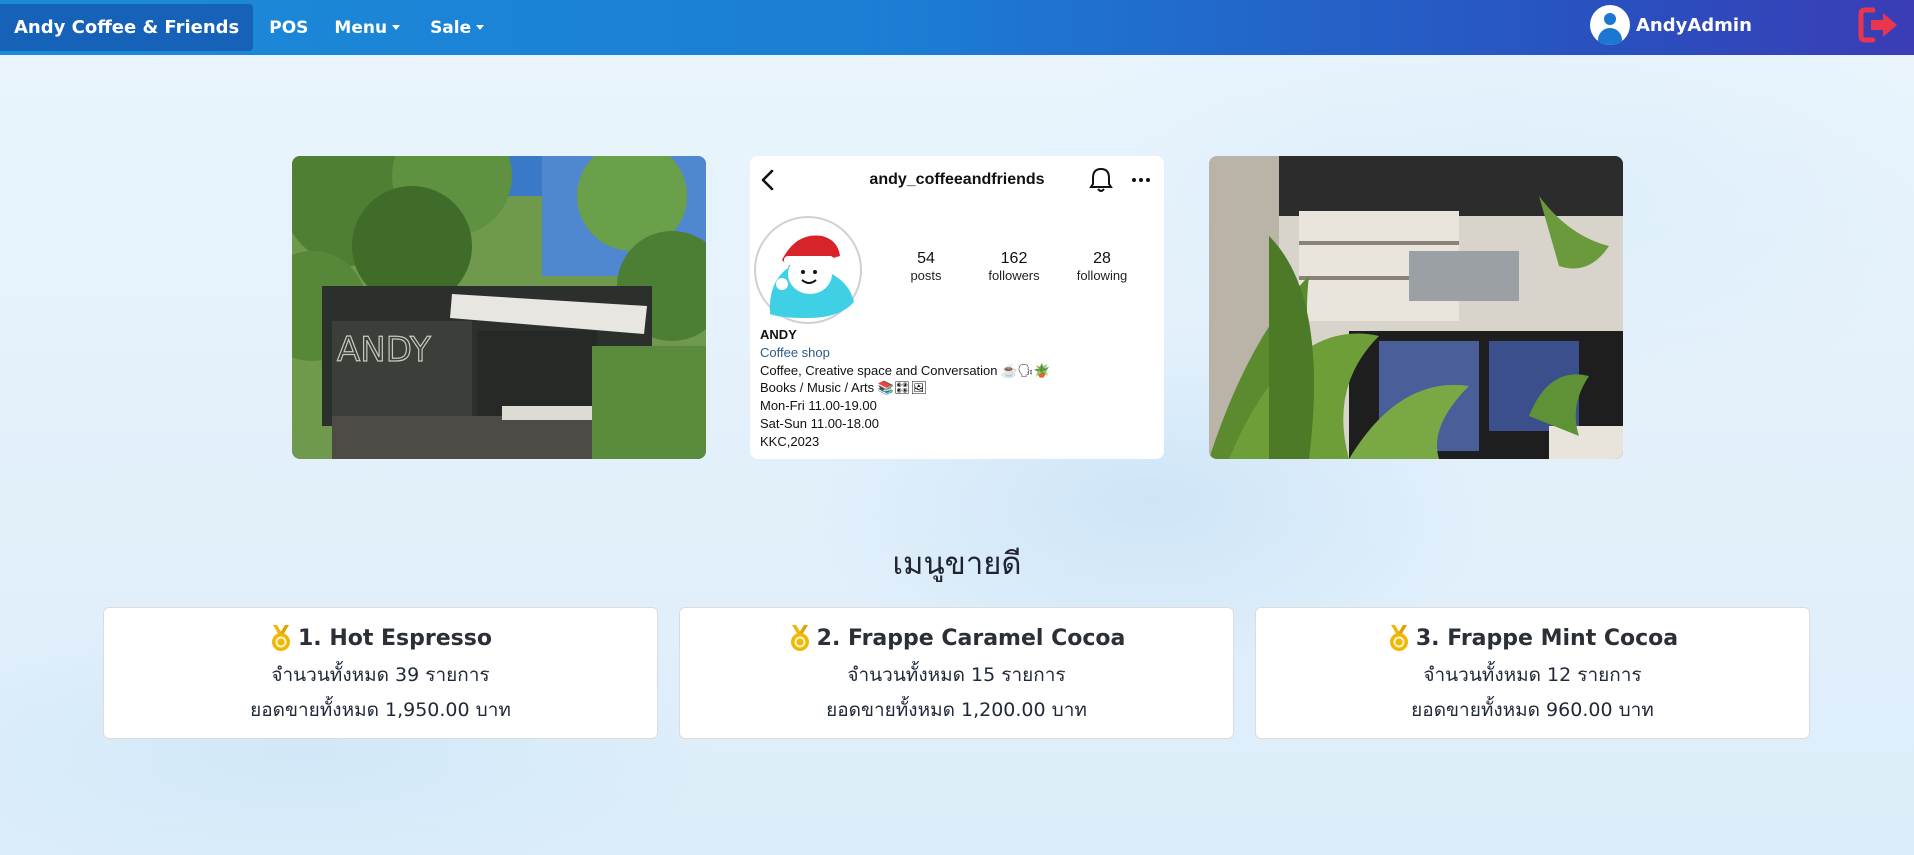  Describe the element at coordinates (820, 423) in the screenshot. I see `bio-line: Sat-Sun 11.00-18.00` at that location.